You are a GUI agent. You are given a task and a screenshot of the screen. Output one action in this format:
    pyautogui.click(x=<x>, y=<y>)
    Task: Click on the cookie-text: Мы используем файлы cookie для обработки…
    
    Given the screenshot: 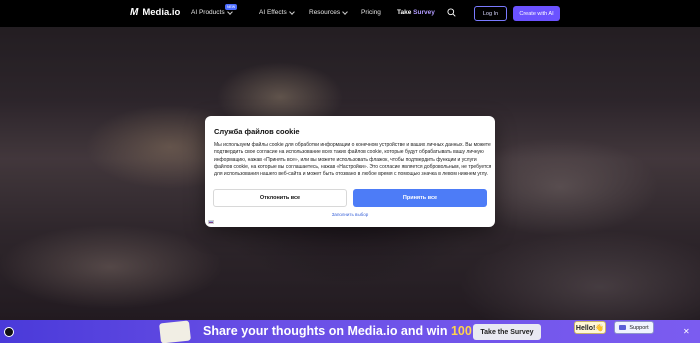 What is the action you would take?
    pyautogui.click(x=353, y=160)
    